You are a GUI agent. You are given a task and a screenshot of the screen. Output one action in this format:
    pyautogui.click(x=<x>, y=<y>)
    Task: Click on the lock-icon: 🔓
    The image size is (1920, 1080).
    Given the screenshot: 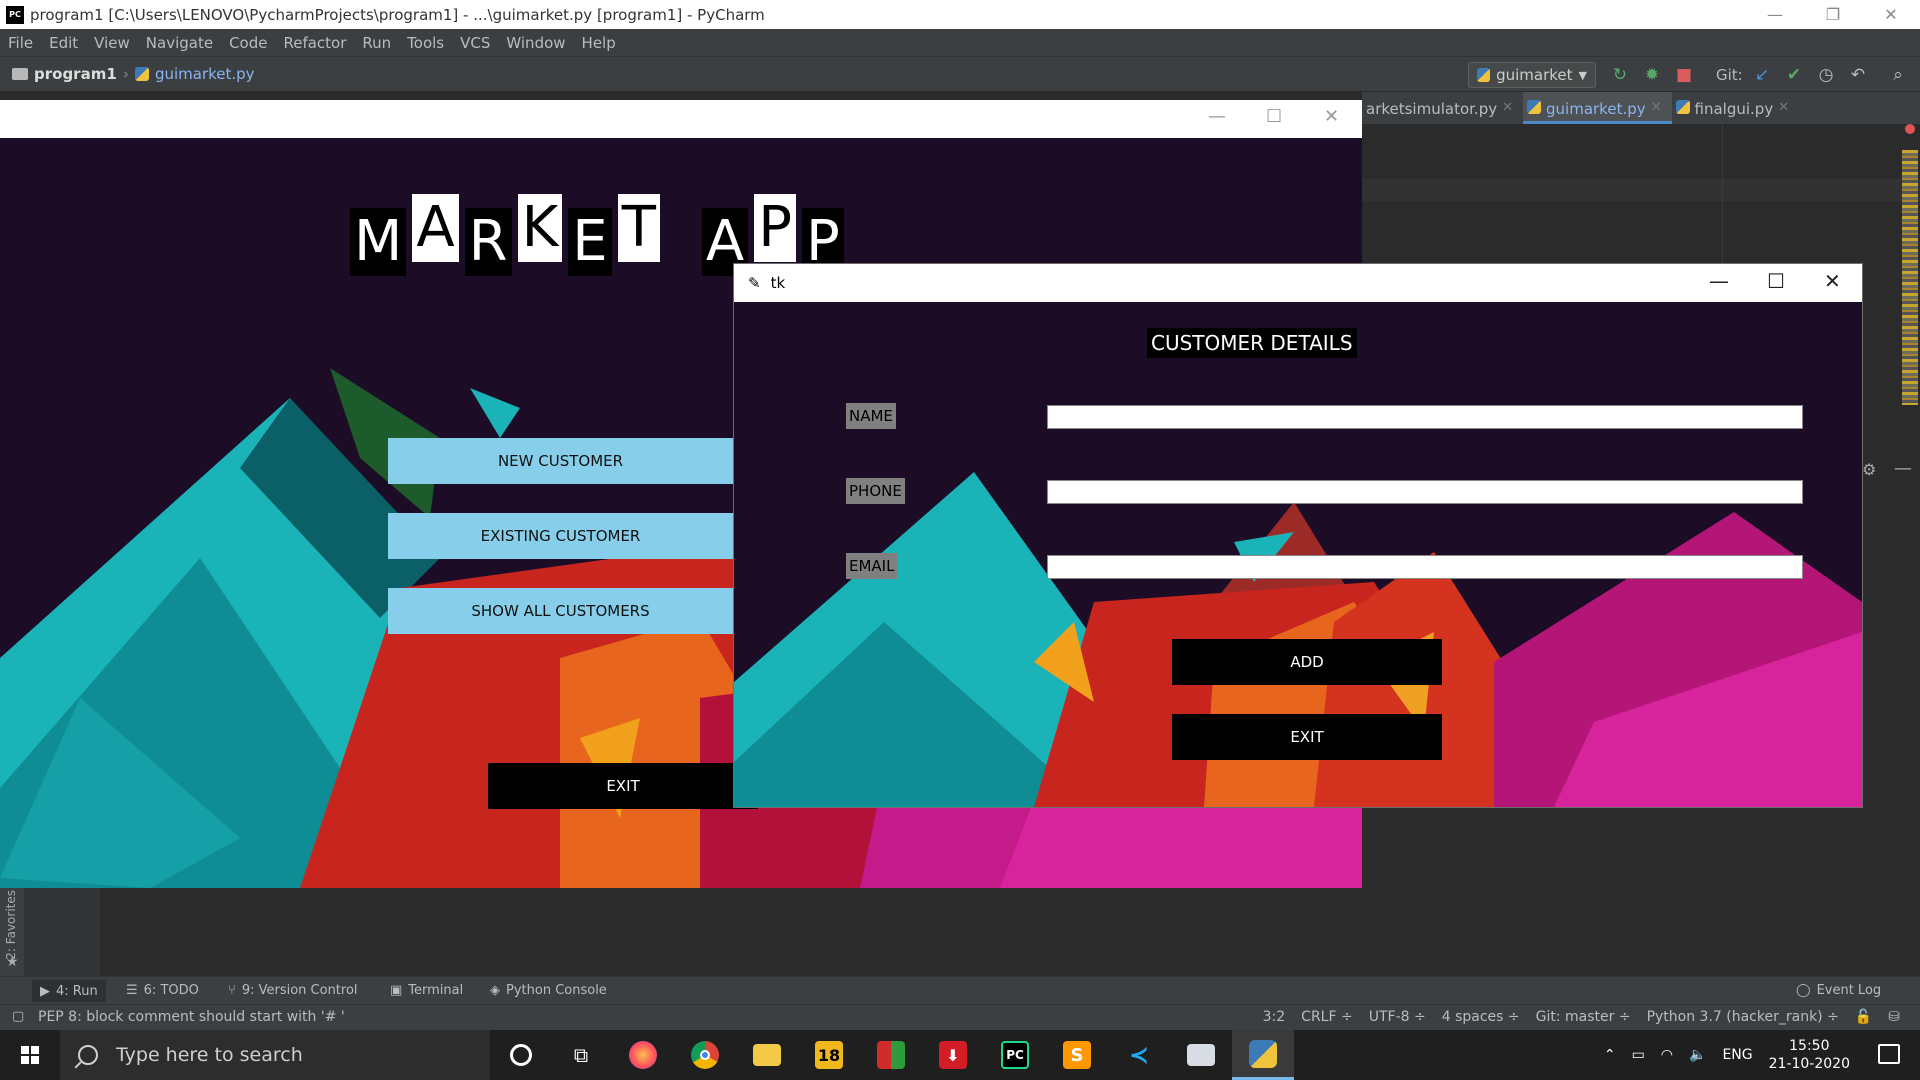 What is the action you would take?
    pyautogui.click(x=1863, y=1017)
    